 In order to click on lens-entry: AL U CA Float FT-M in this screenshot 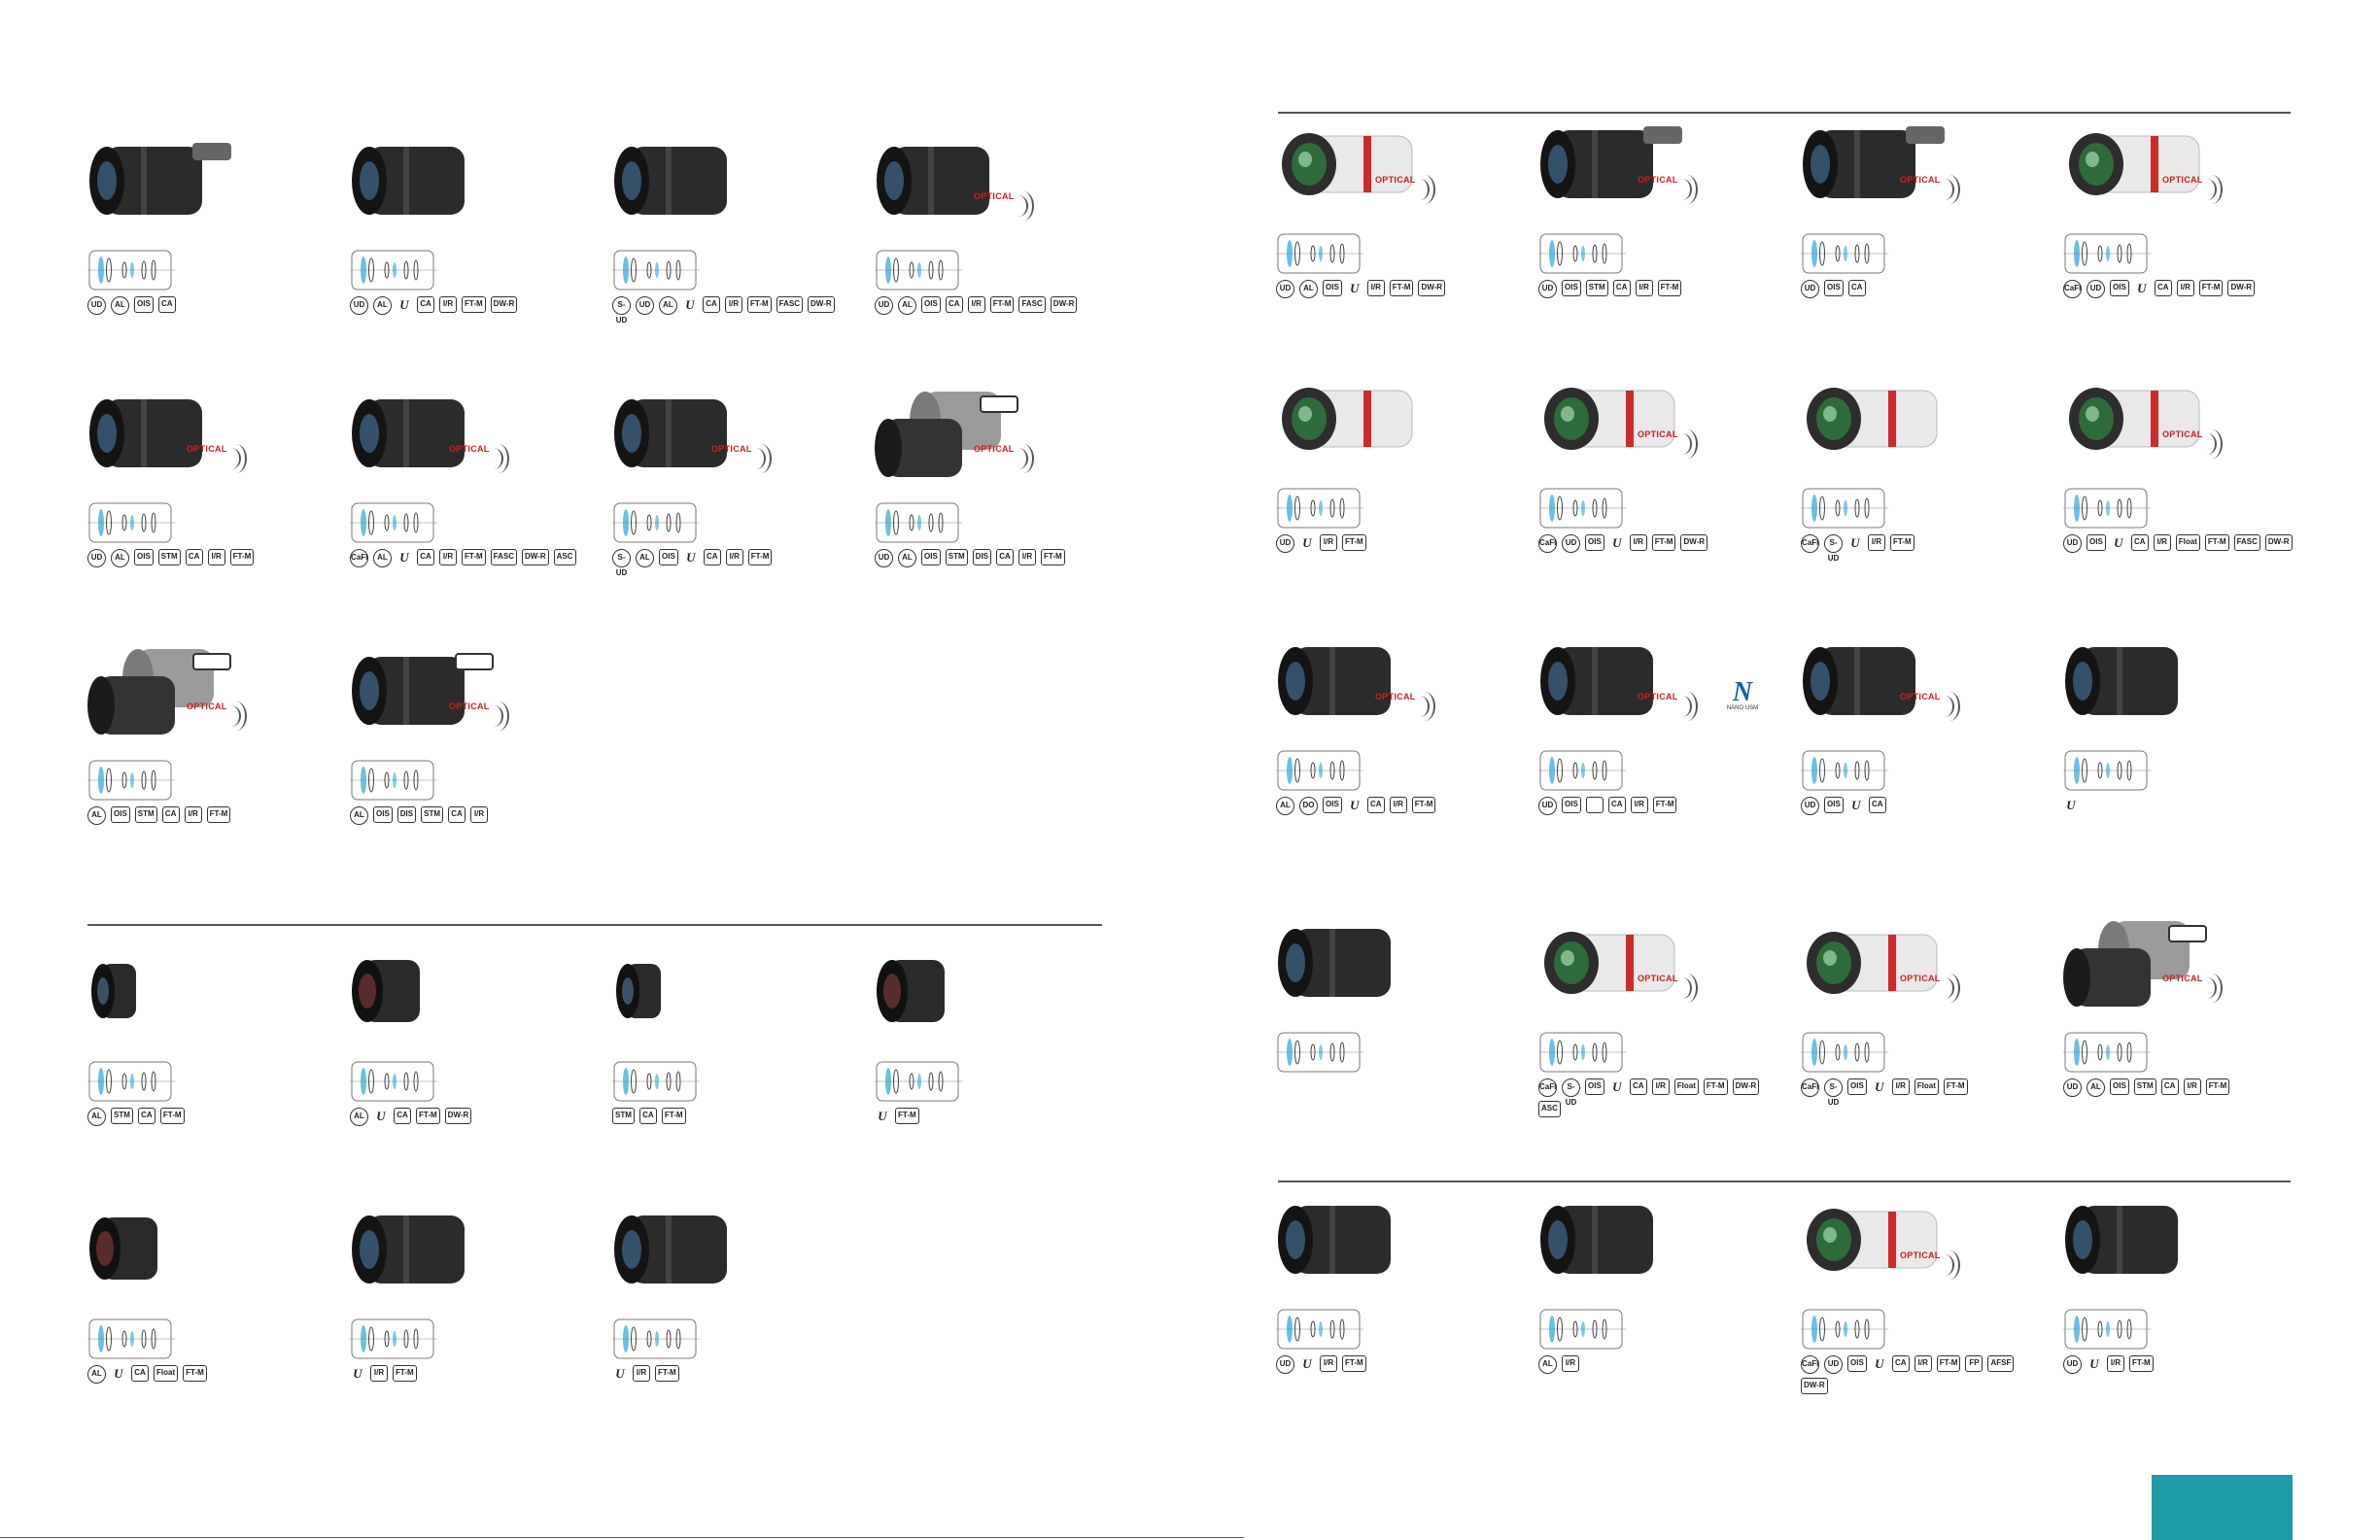, I will do `click(208, 1309)`.